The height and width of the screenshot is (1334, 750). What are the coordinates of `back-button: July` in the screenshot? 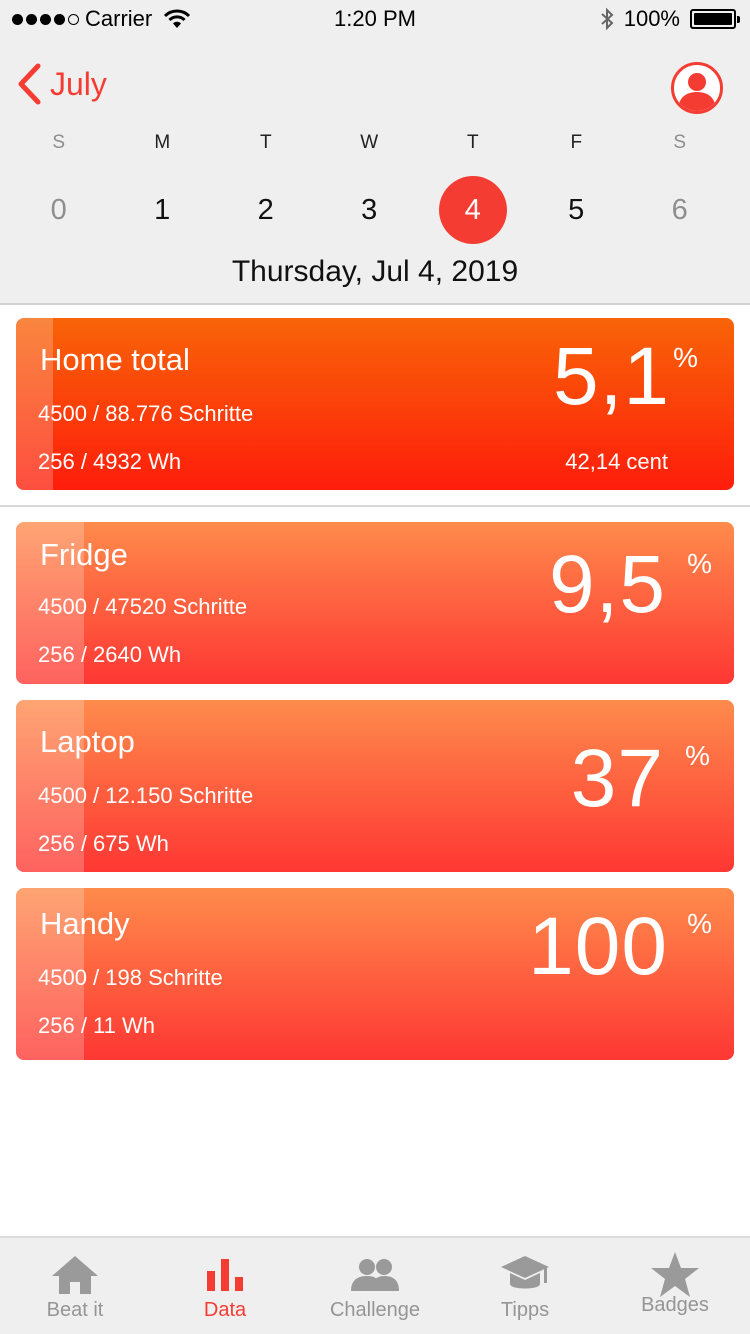 It's located at (61, 84).